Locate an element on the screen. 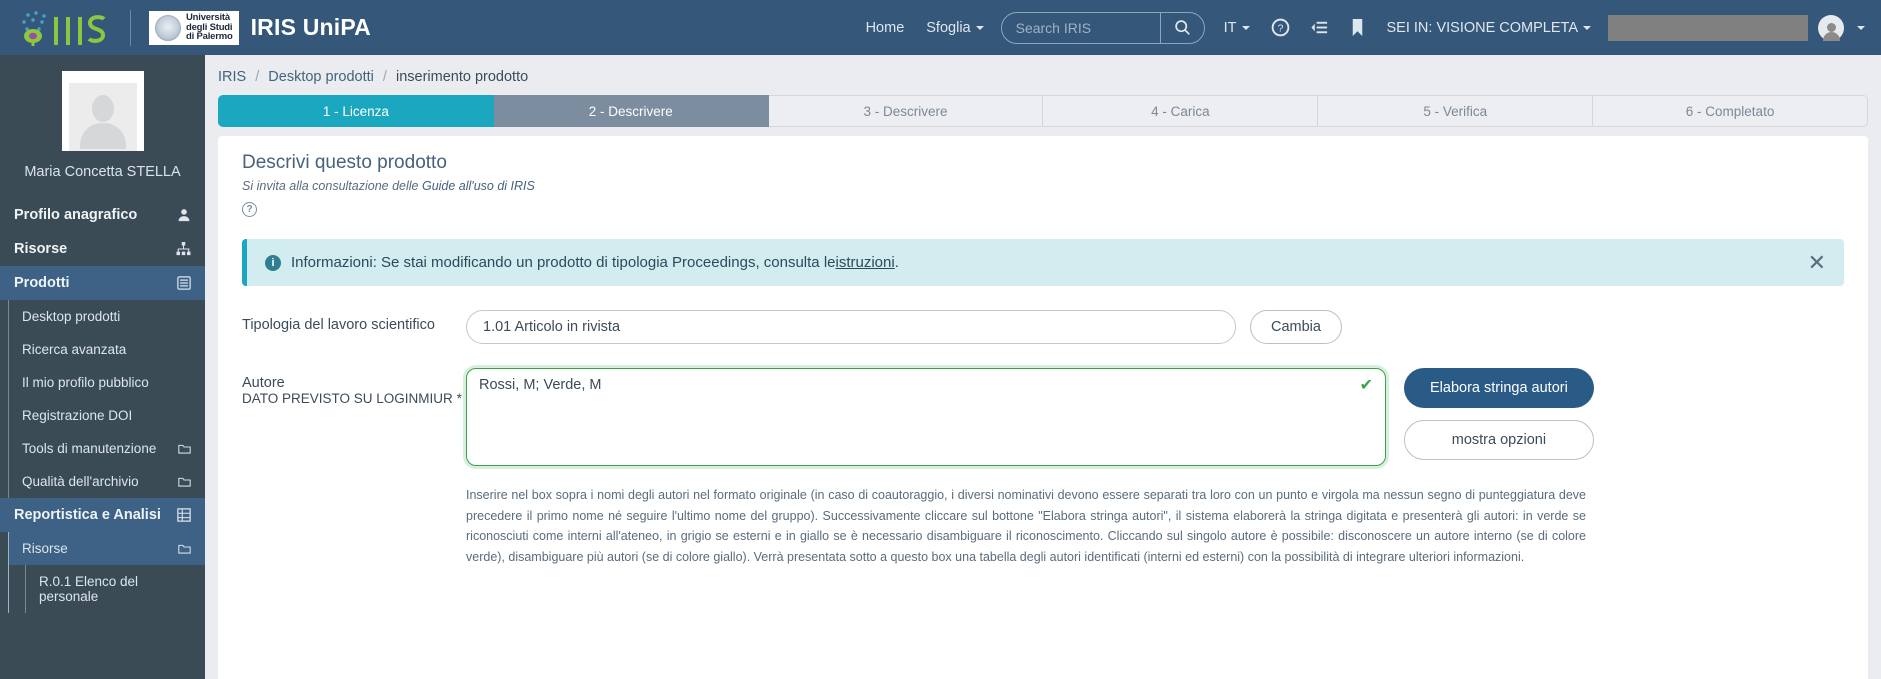  sidebar-item-desktop-prodotti: Desktop prodotti is located at coordinates (107, 316).